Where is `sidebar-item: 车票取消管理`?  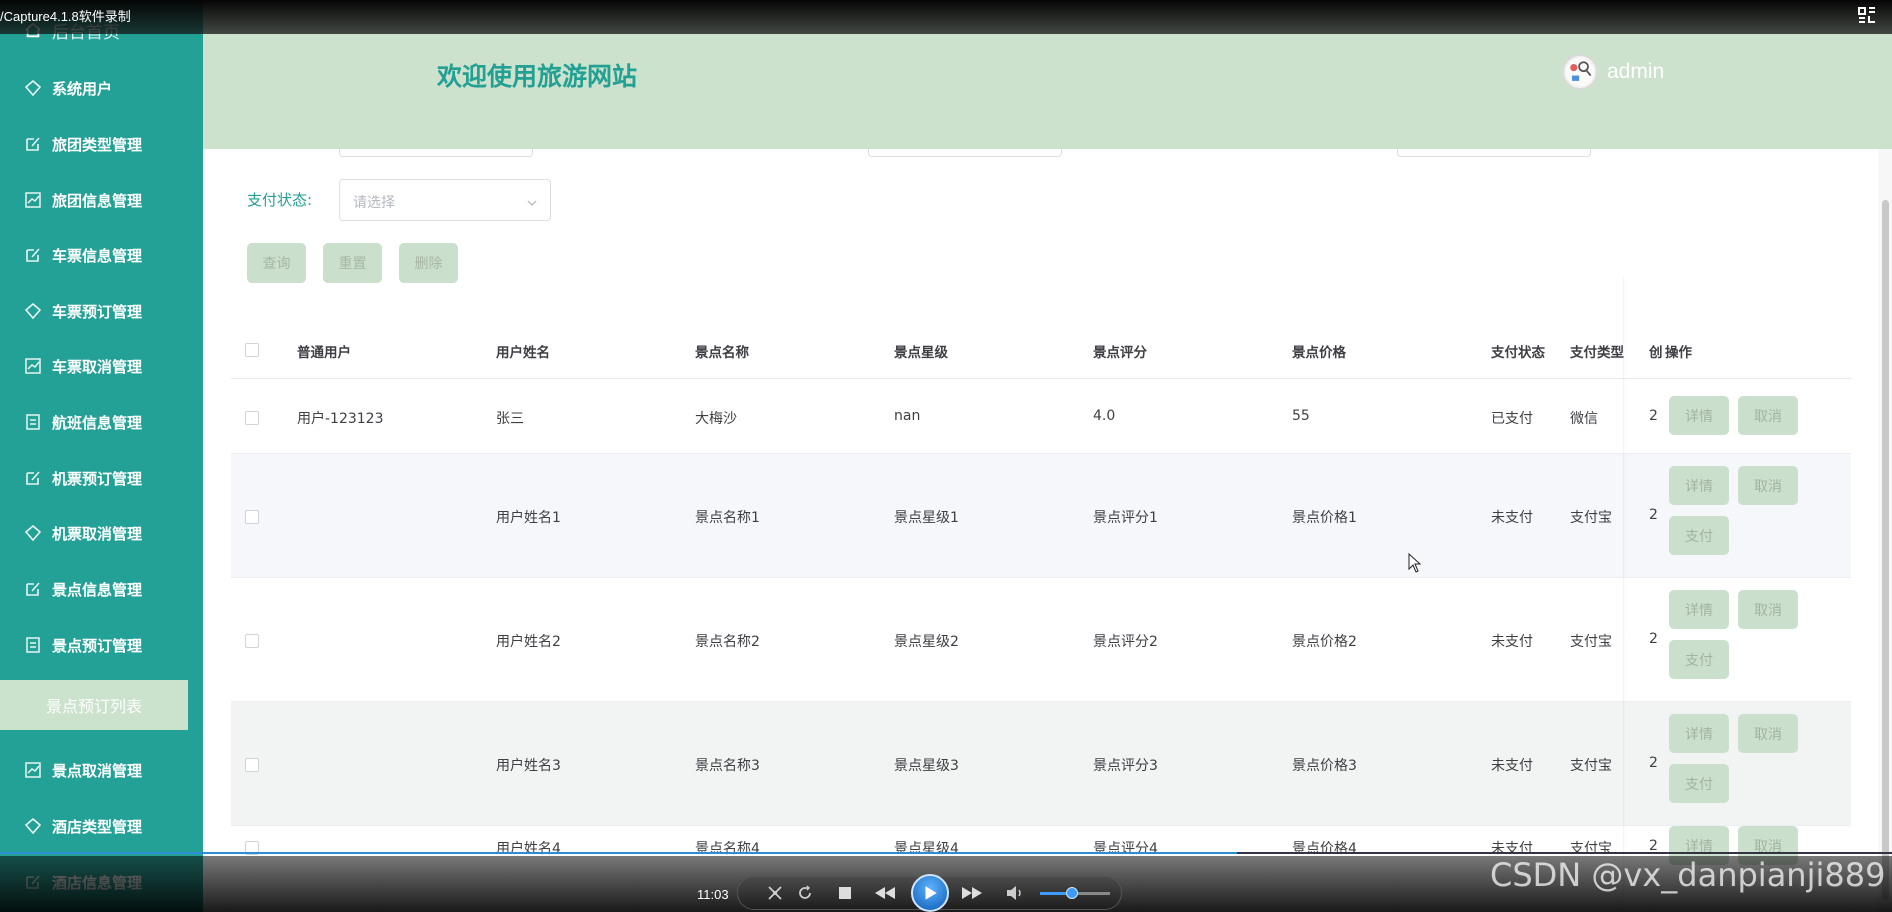 sidebar-item: 车票取消管理 is located at coordinates (101, 366).